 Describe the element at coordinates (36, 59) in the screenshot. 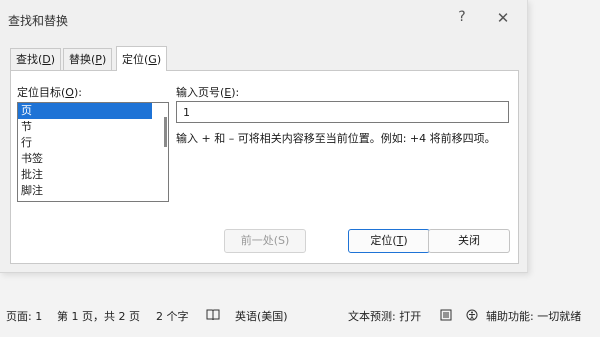

I see `tab-find: 查找(D)` at that location.